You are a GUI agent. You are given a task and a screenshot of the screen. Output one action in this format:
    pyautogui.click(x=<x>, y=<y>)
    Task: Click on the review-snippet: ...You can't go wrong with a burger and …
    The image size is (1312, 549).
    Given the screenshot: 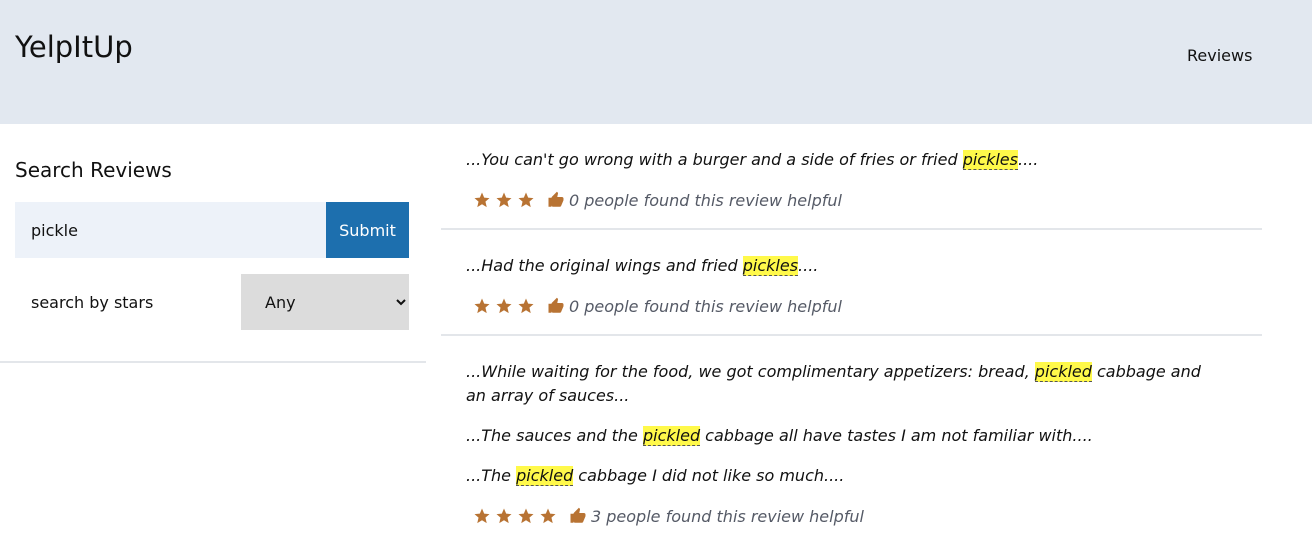 What is the action you would take?
    pyautogui.click(x=836, y=160)
    